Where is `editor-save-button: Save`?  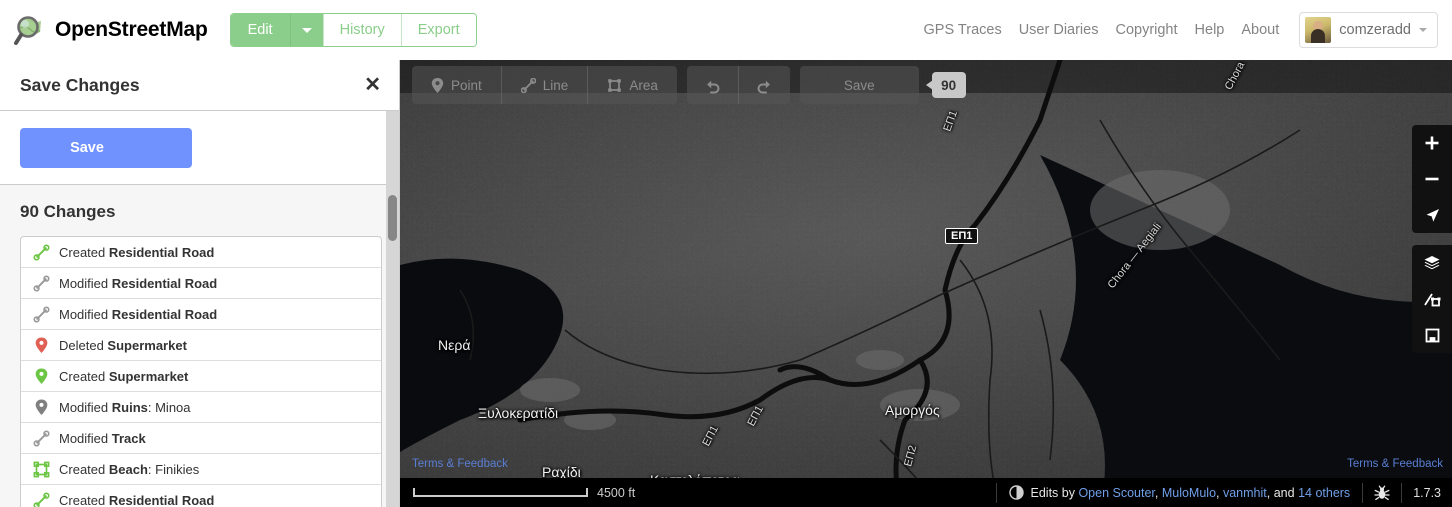 editor-save-button: Save is located at coordinates (859, 85).